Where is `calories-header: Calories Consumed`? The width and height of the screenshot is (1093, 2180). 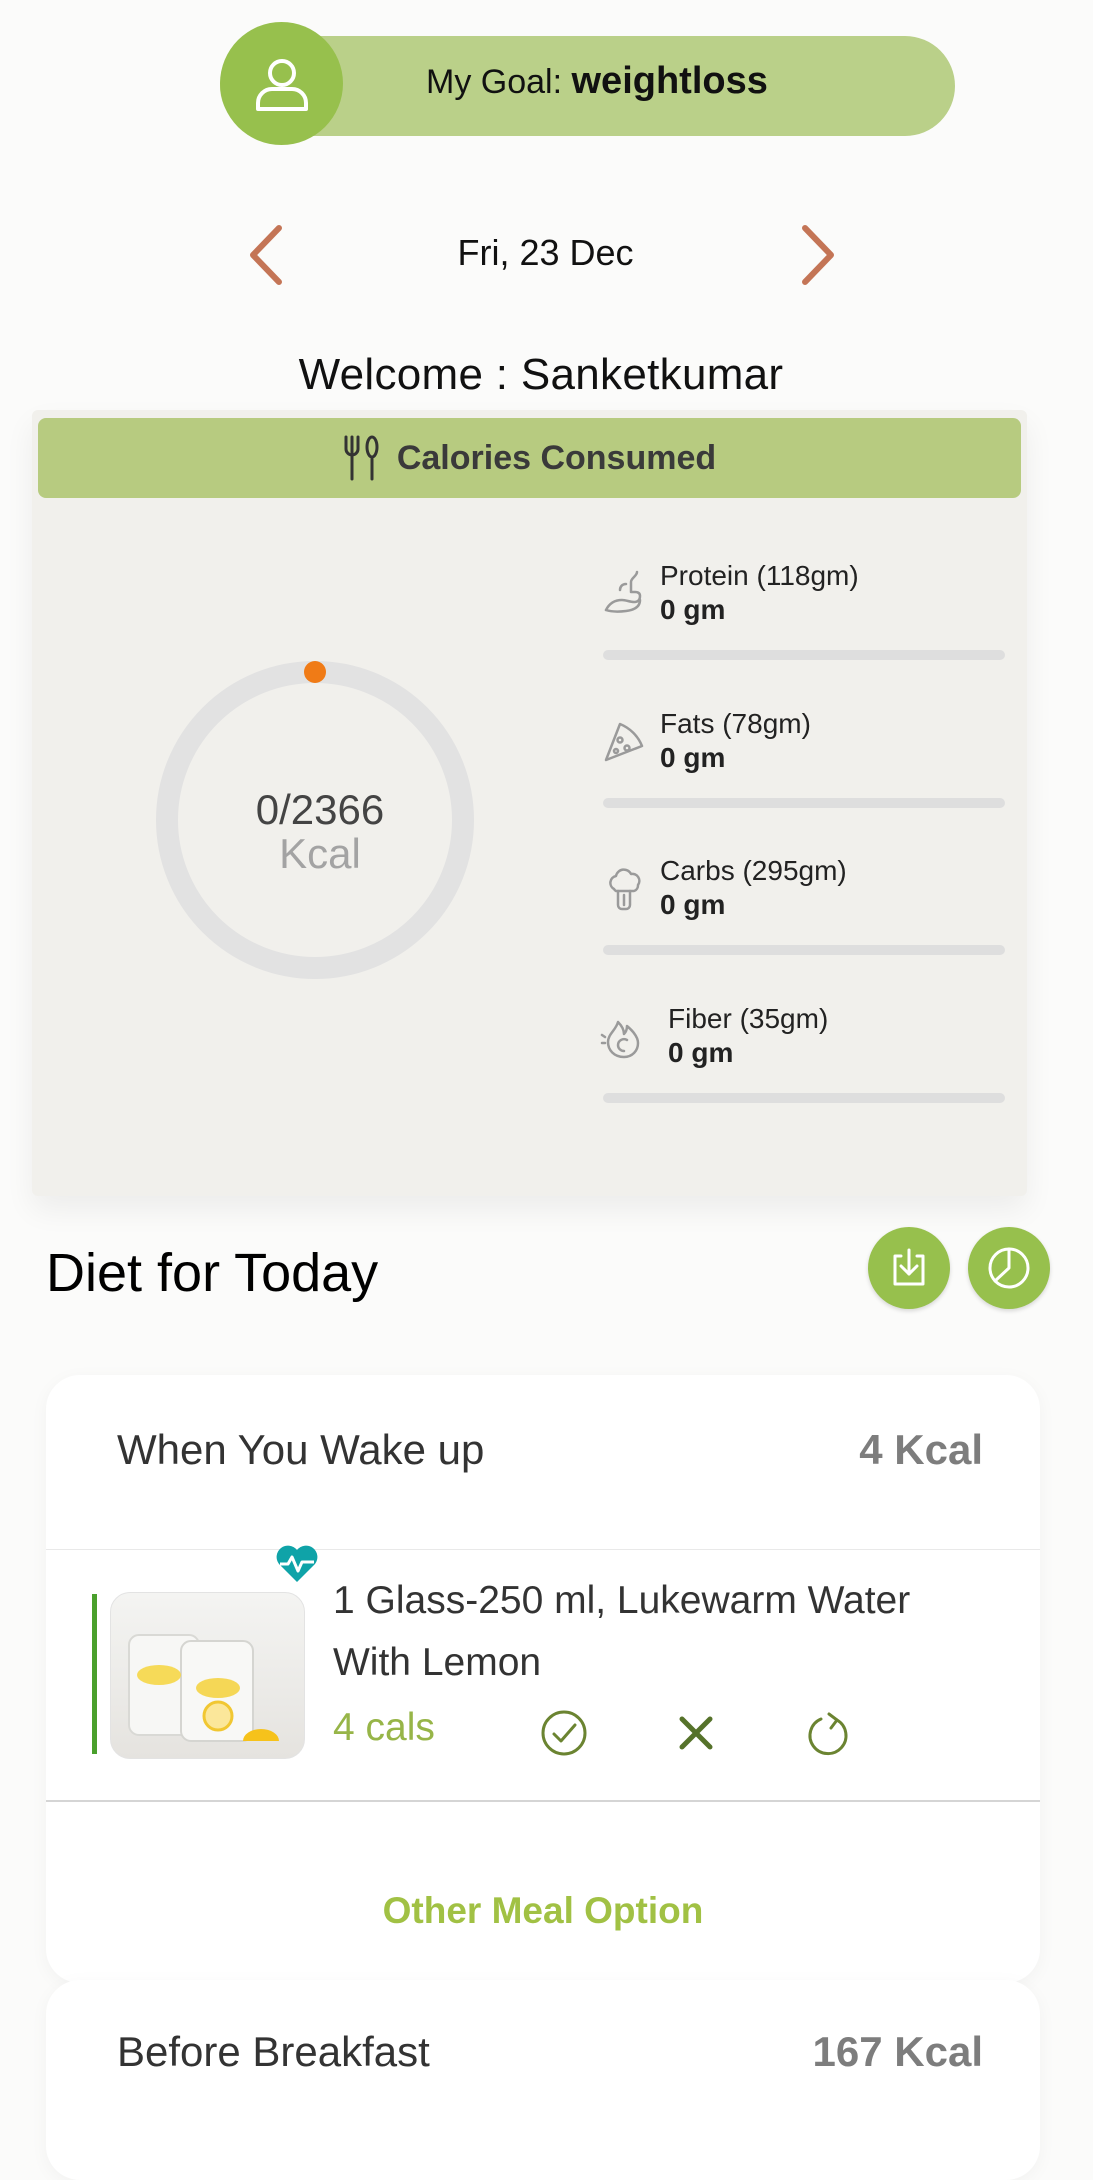 calories-header: Calories Consumed is located at coordinates (529, 458).